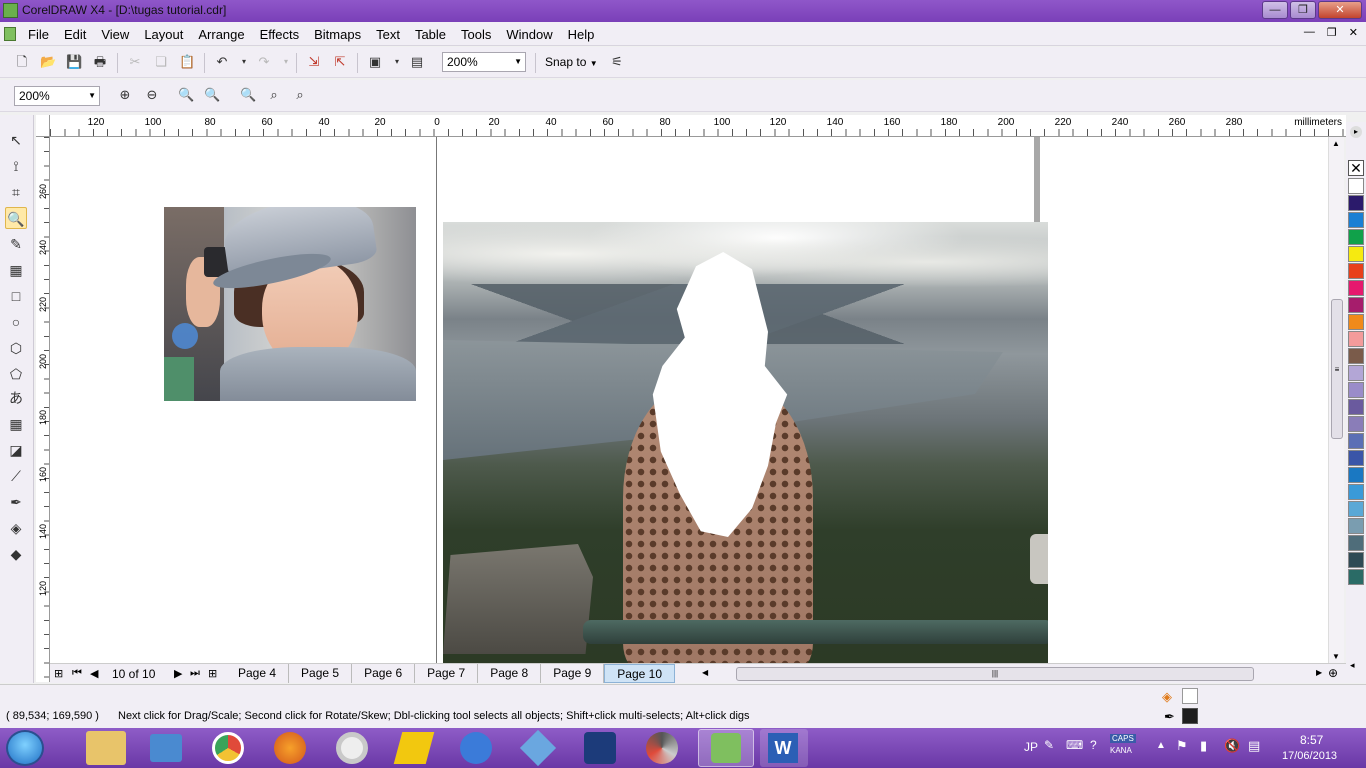 This screenshot has height=768, width=1366. Describe the element at coordinates (178, 673) in the screenshot. I see `next-page-icon: ▶` at that location.